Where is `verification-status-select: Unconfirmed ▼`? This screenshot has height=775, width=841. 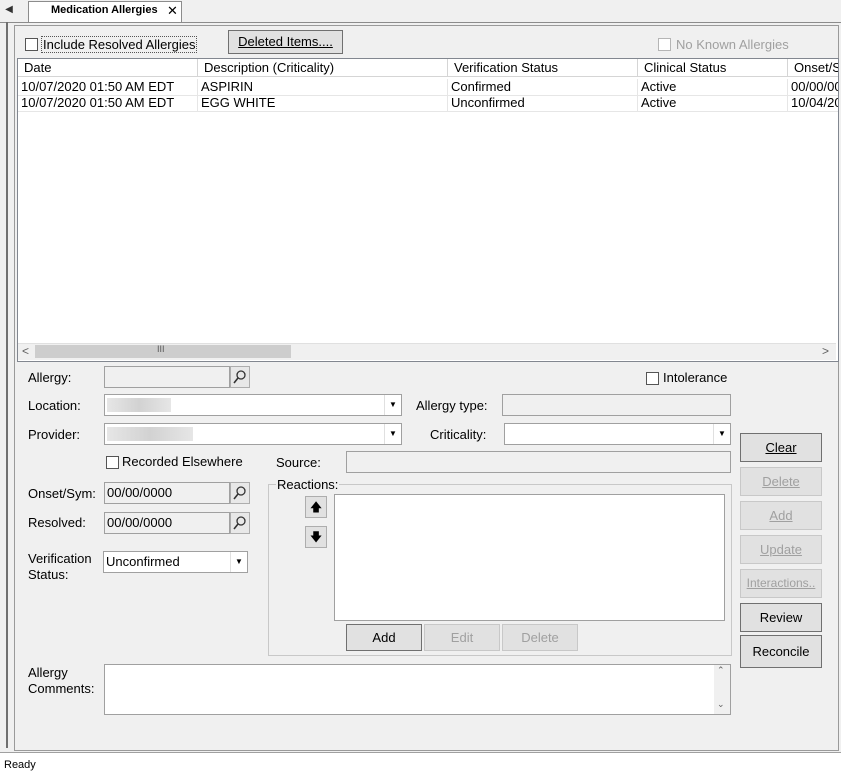
verification-status-select: Unconfirmed ▼ is located at coordinates (175, 562).